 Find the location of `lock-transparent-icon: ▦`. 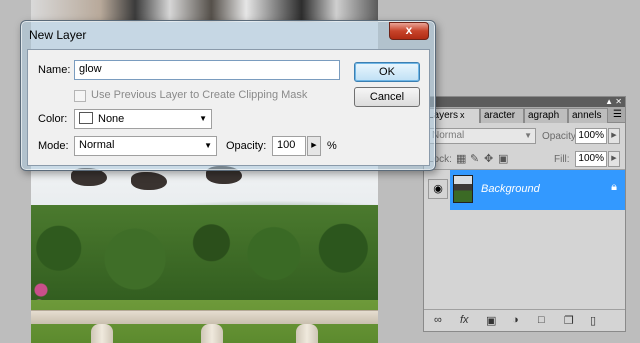

lock-transparent-icon: ▦ is located at coordinates (461, 158).